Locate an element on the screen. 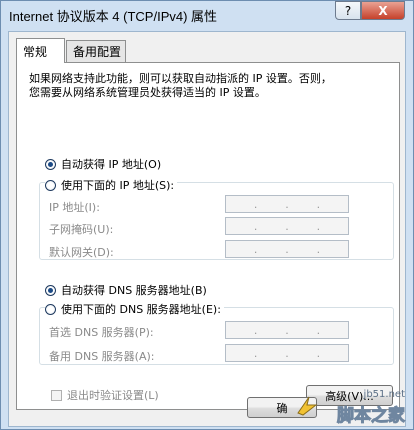  radio-manual-ip-label: 使用下面的 IP 地址(S): is located at coordinates (118, 185).